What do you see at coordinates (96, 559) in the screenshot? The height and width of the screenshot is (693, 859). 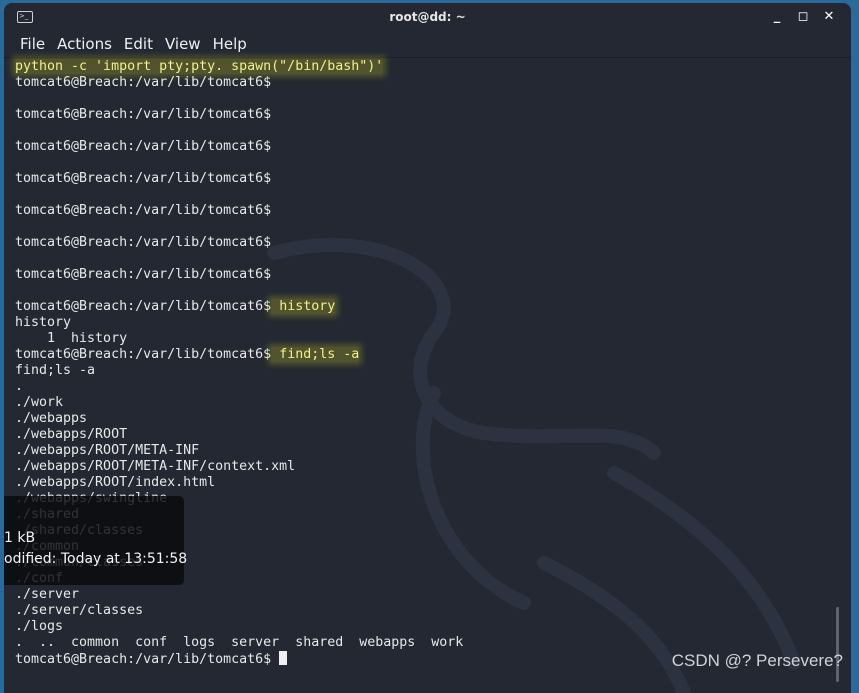 I see `tooltip-modified: odified: Today at 13:51:58` at bounding box center [96, 559].